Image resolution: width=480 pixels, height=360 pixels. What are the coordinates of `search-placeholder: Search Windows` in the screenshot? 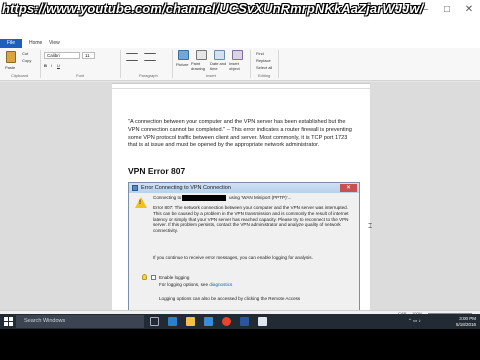 It's located at (45, 321).